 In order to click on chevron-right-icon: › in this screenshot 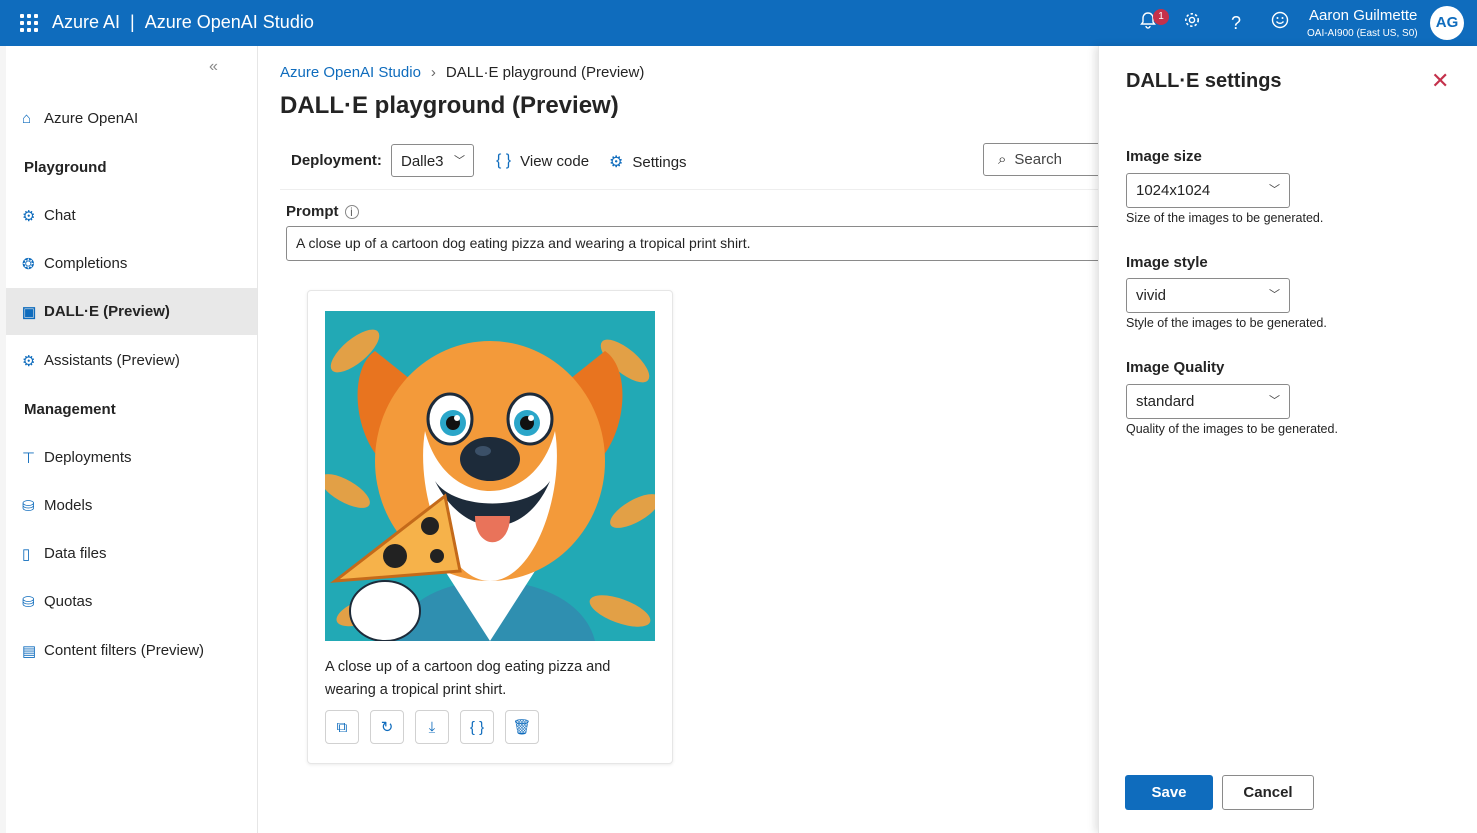, I will do `click(433, 72)`.